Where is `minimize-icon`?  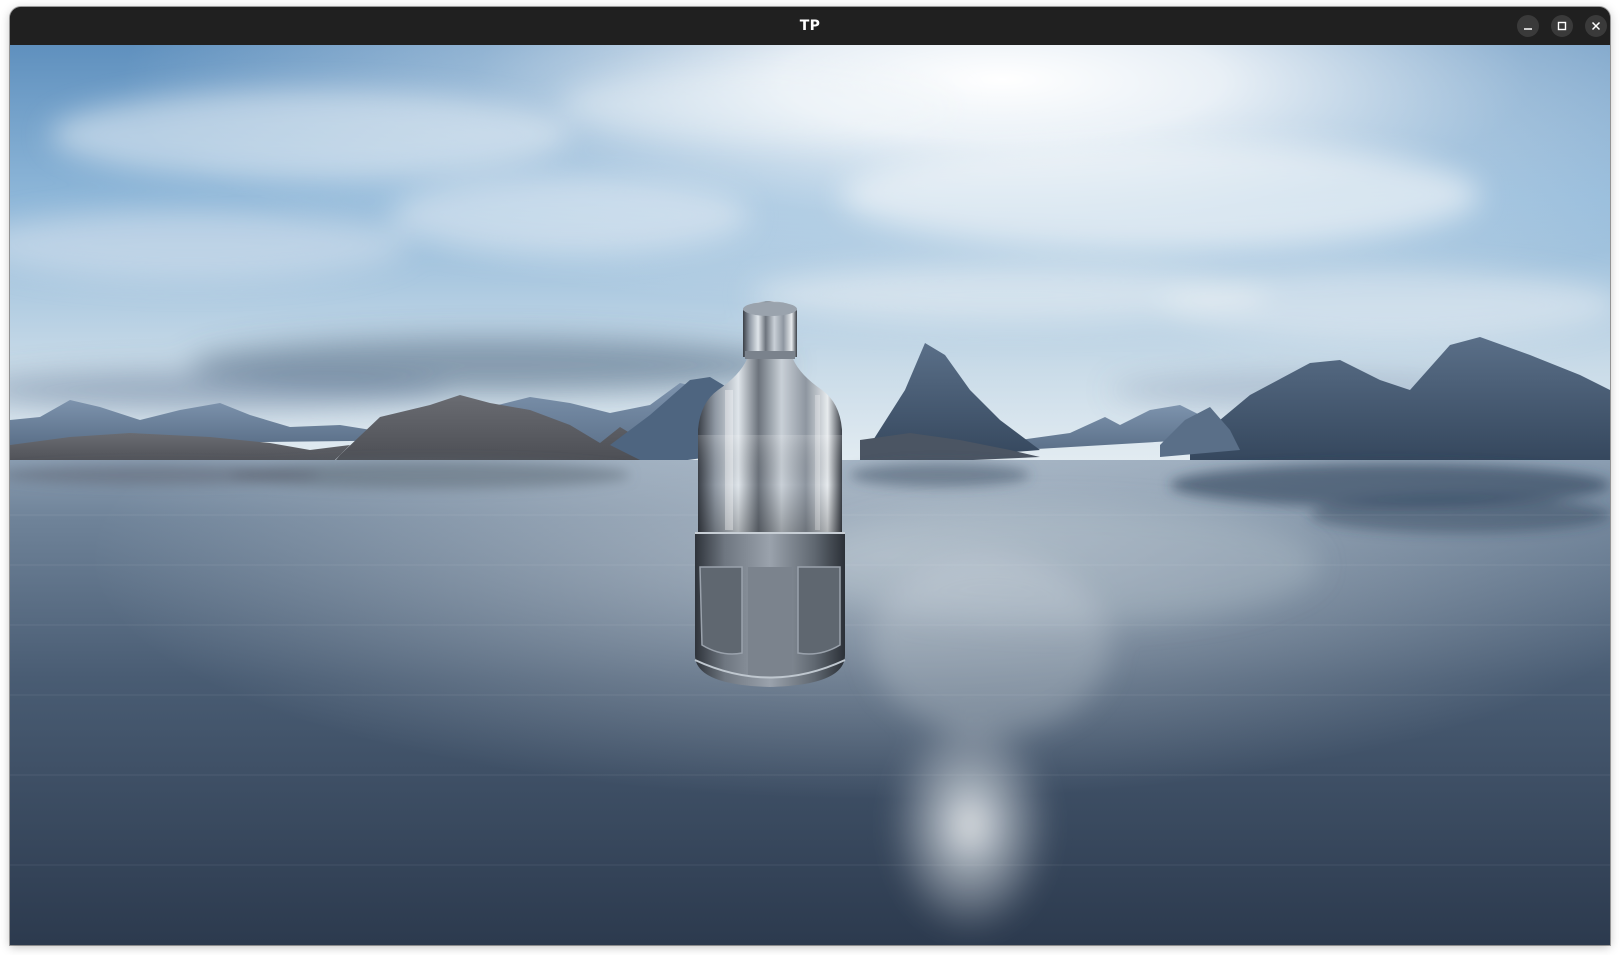 minimize-icon is located at coordinates (1528, 26).